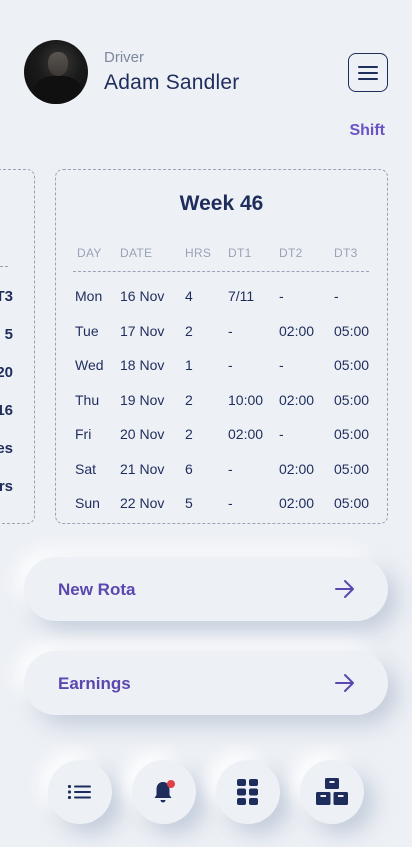  Describe the element at coordinates (246, 434) in the screenshot. I see `cell-dt1: 02:00` at that location.